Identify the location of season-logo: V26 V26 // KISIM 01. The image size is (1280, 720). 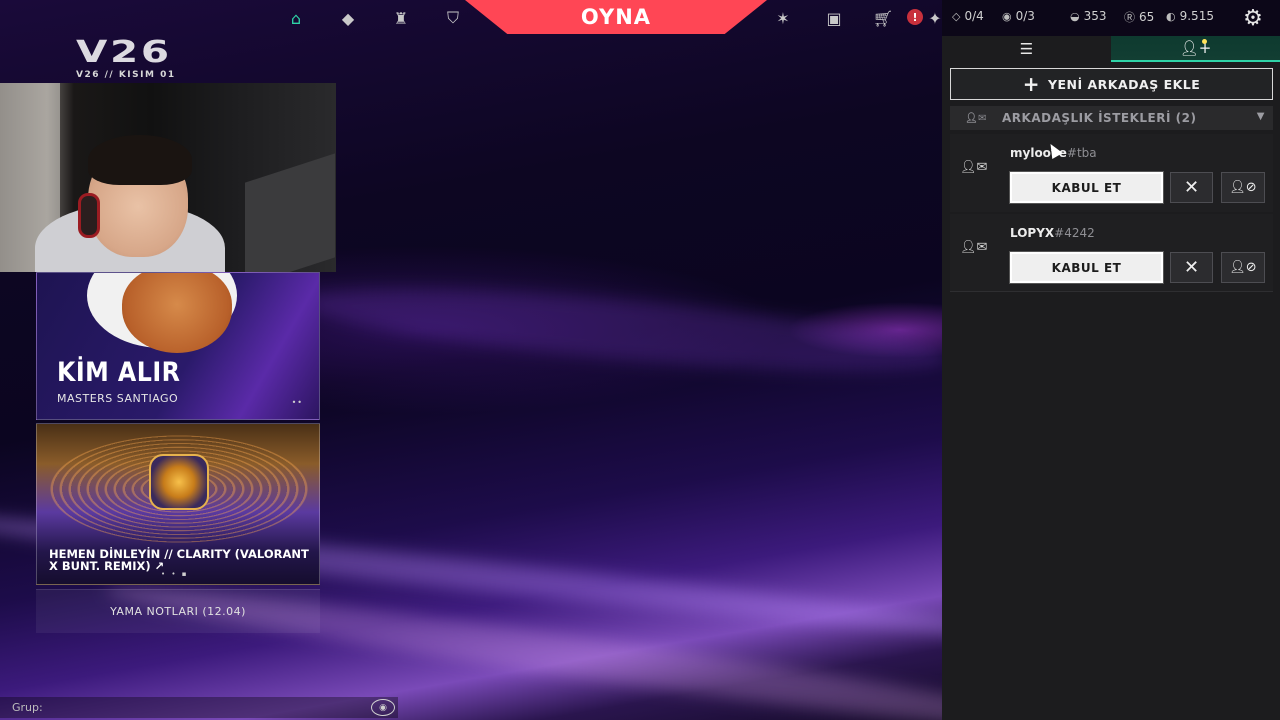
(126, 59).